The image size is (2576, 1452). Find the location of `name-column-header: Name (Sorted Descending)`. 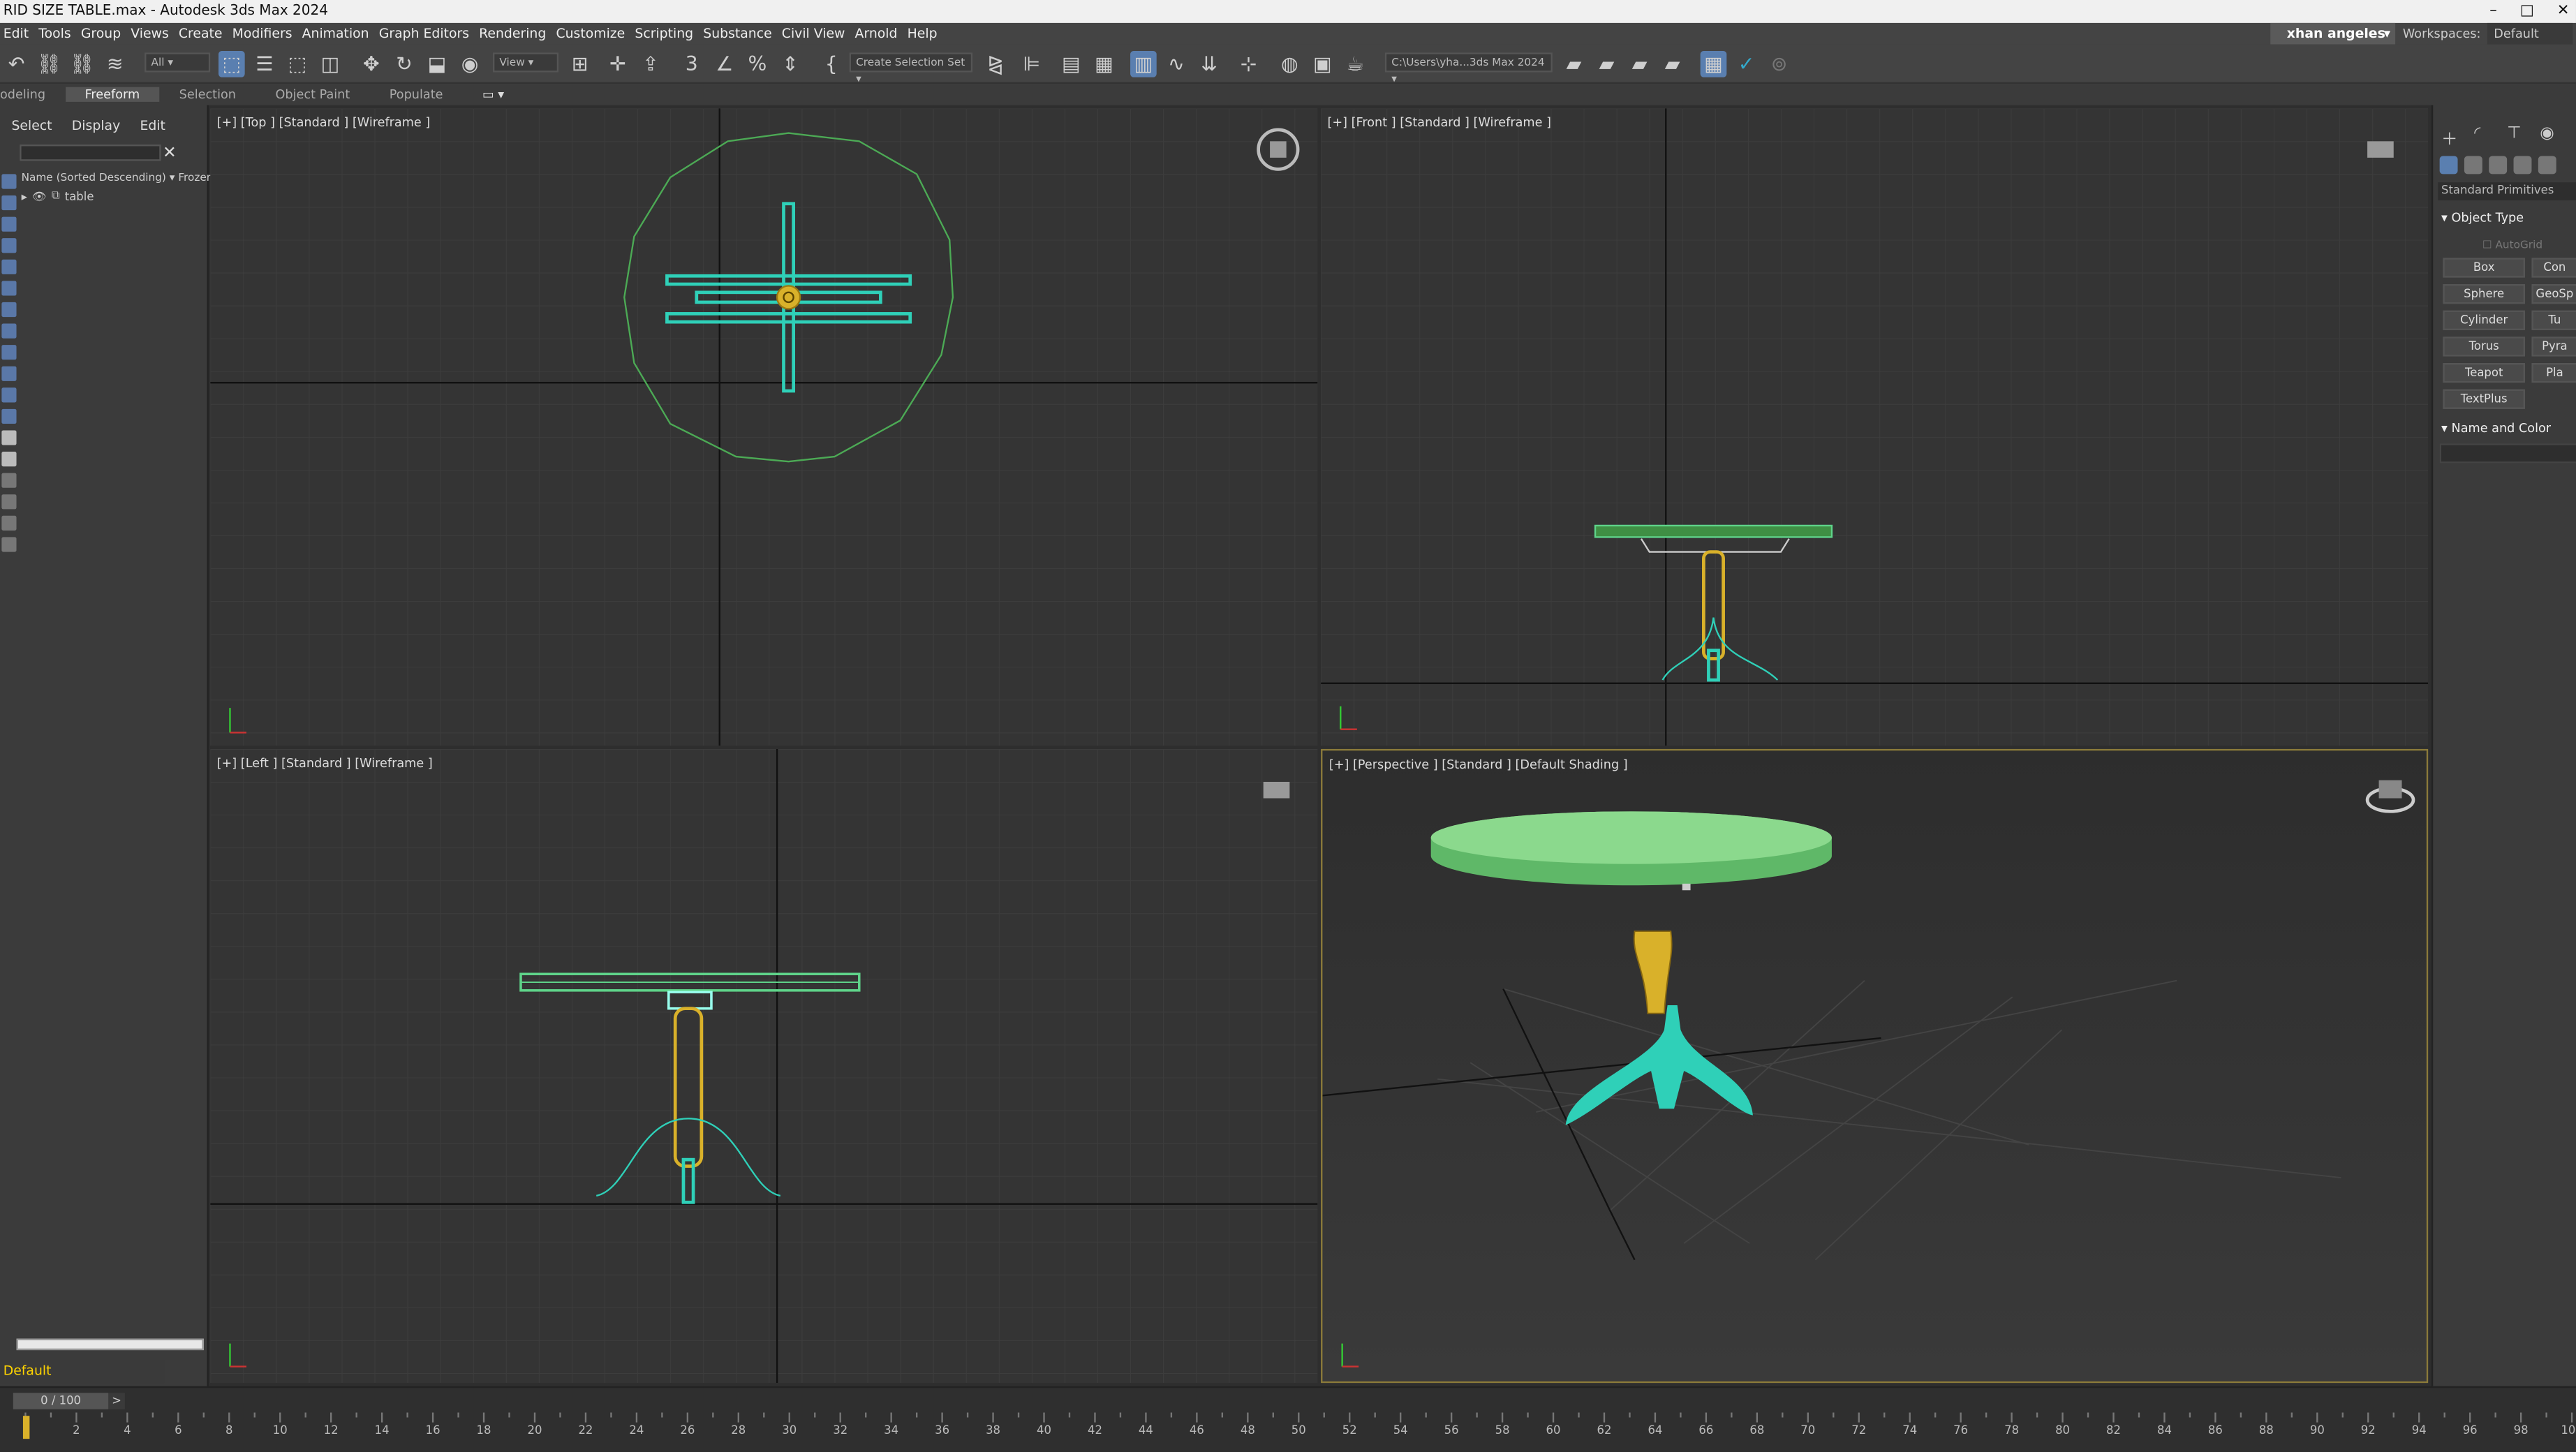

name-column-header: Name (Sorted Descending) is located at coordinates (94, 177).